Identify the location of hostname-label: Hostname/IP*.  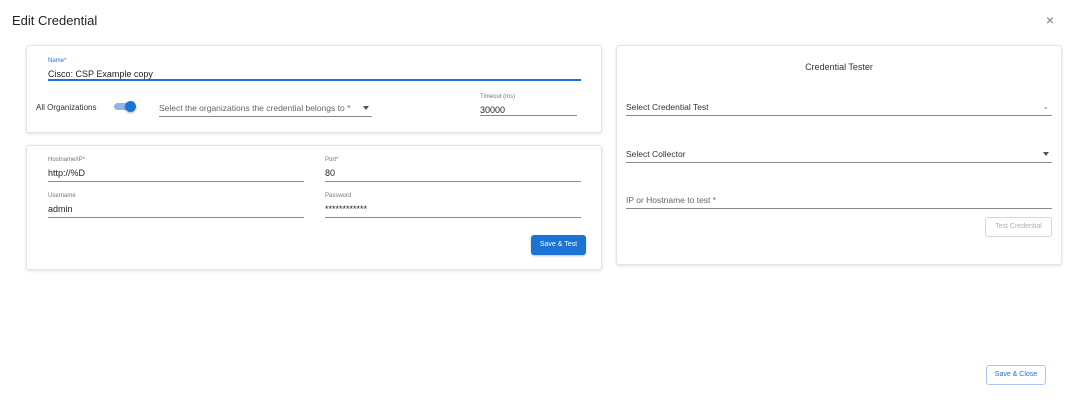
(67, 160).